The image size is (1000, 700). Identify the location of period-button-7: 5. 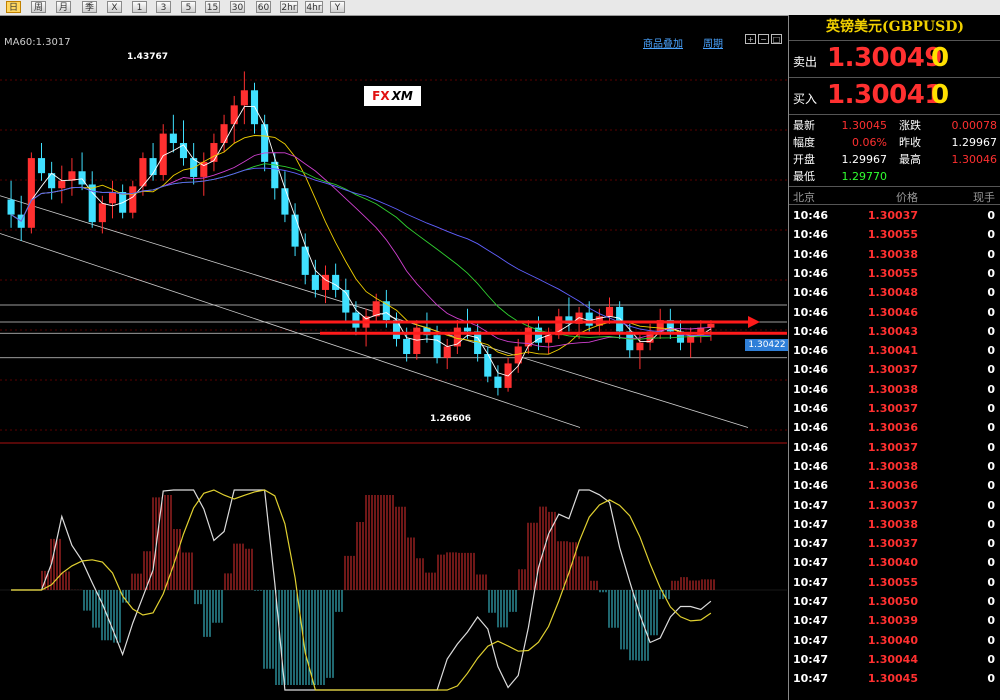
(188, 7).